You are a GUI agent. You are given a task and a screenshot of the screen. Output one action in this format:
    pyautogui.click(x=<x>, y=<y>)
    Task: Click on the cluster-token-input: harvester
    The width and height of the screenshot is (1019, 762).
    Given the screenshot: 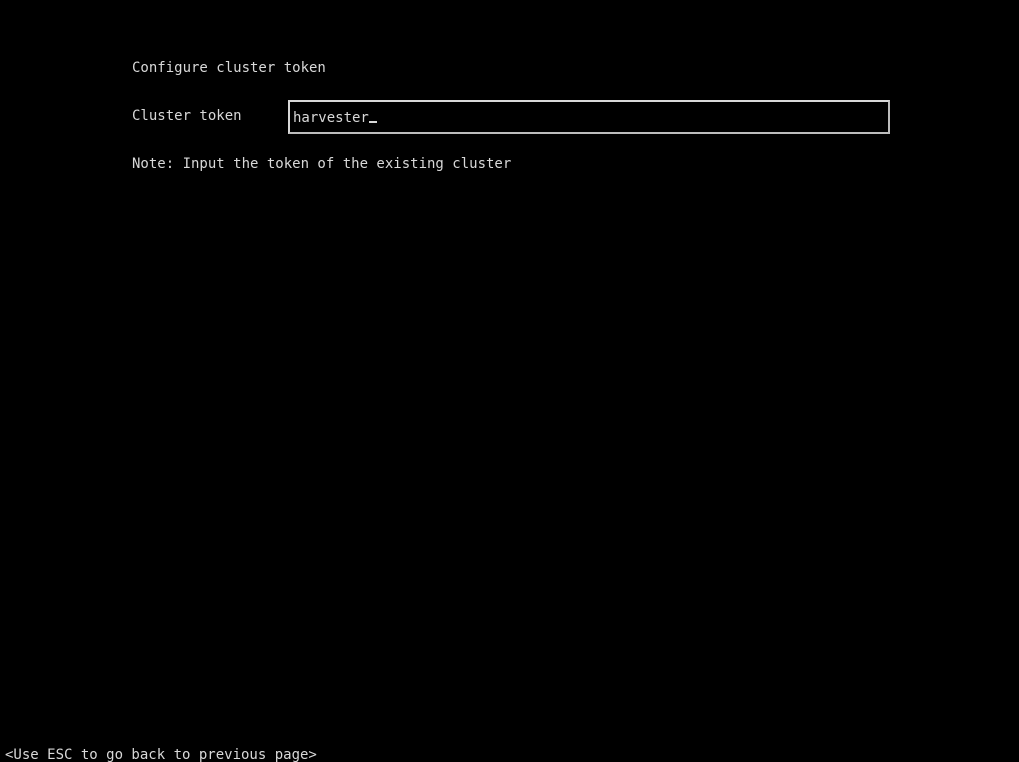 What is the action you would take?
    pyautogui.click(x=589, y=117)
    